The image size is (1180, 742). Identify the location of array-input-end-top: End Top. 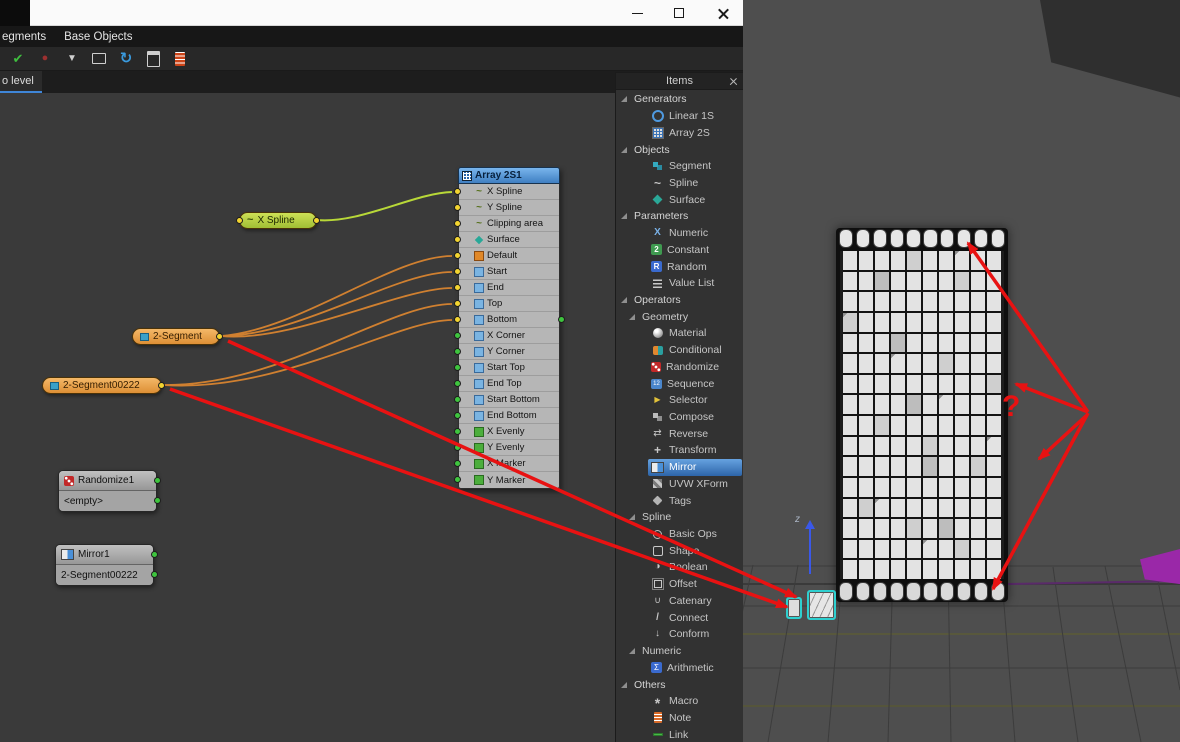
(506, 384).